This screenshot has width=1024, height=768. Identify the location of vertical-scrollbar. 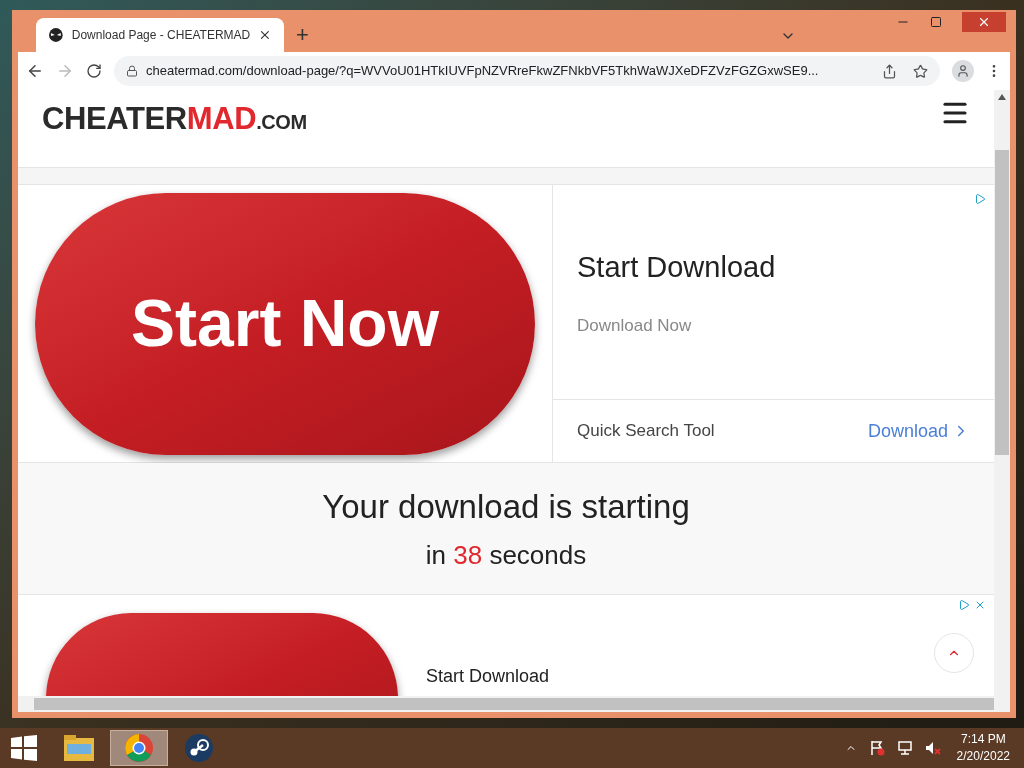
(1002, 393).